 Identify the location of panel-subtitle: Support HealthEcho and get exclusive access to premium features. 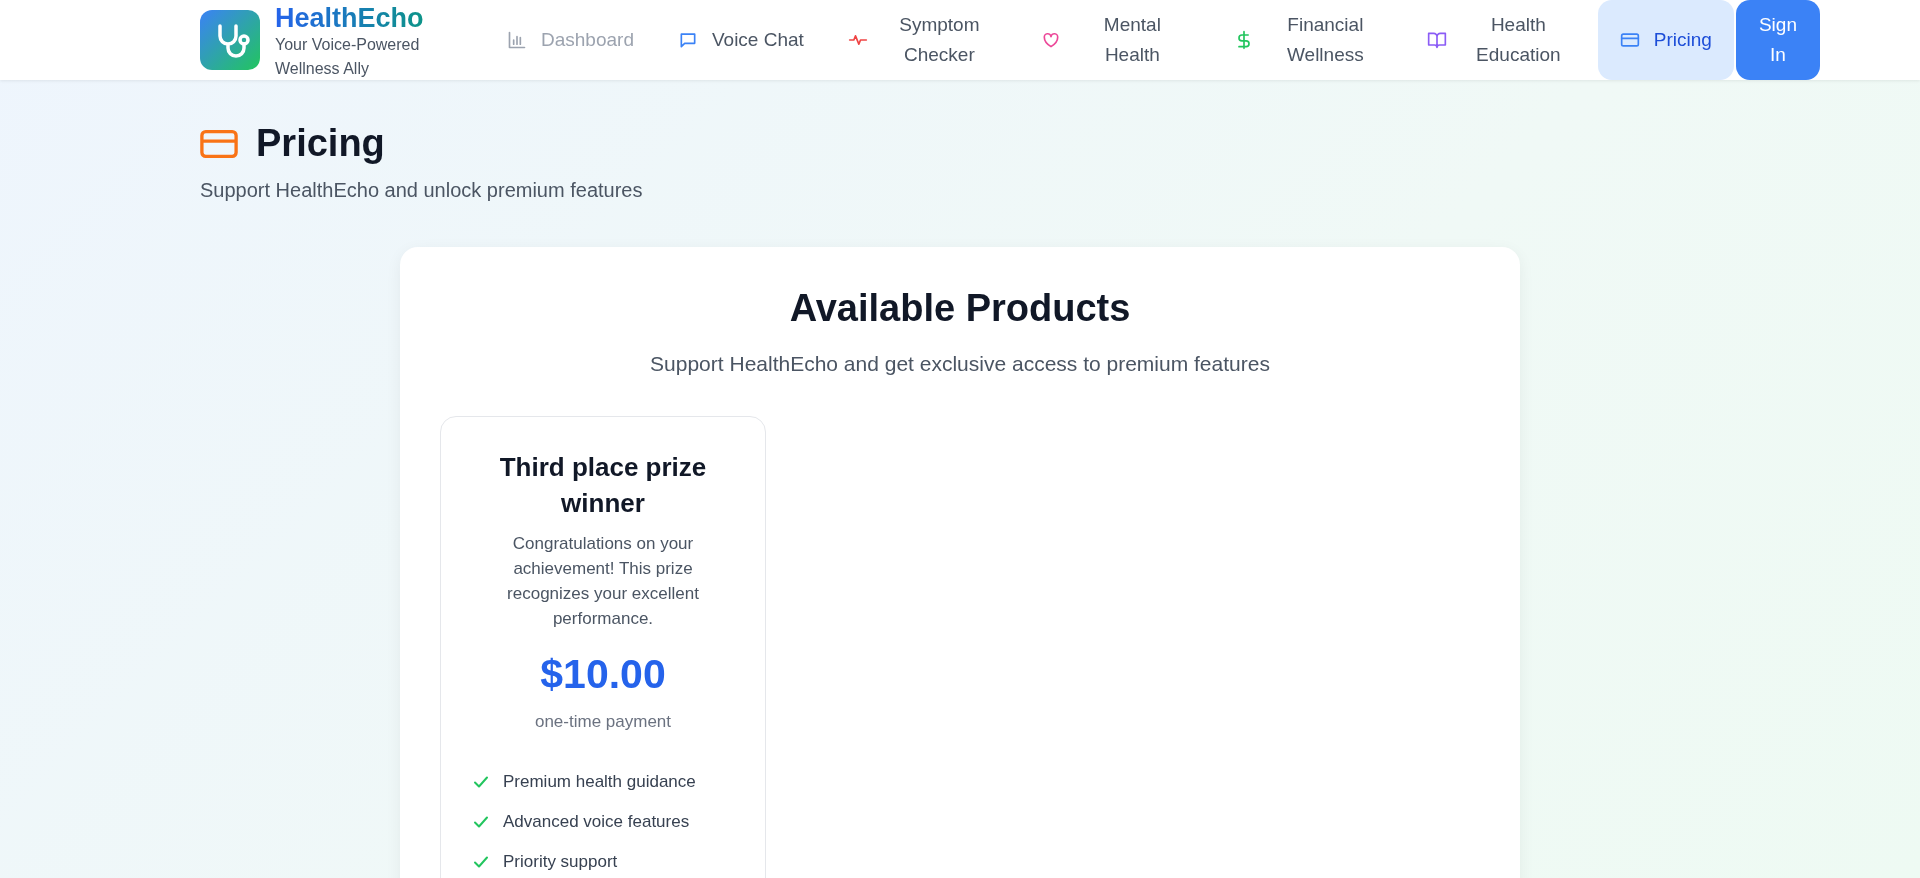
(960, 364).